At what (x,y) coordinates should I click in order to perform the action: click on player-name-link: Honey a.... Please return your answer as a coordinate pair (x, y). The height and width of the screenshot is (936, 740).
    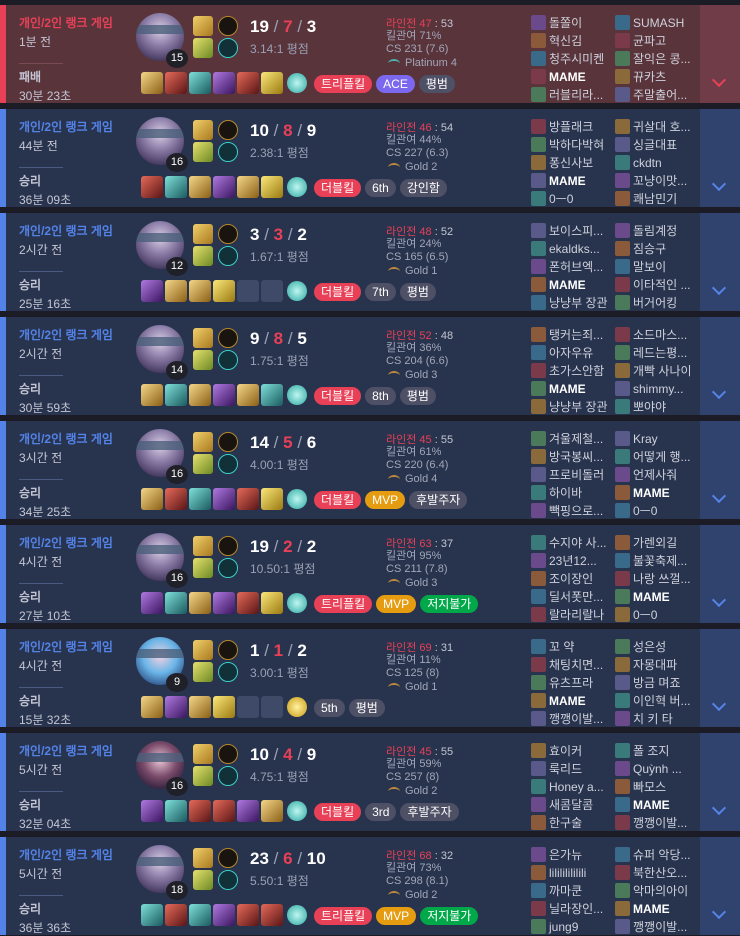
    Looking at the image, I should click on (574, 787).